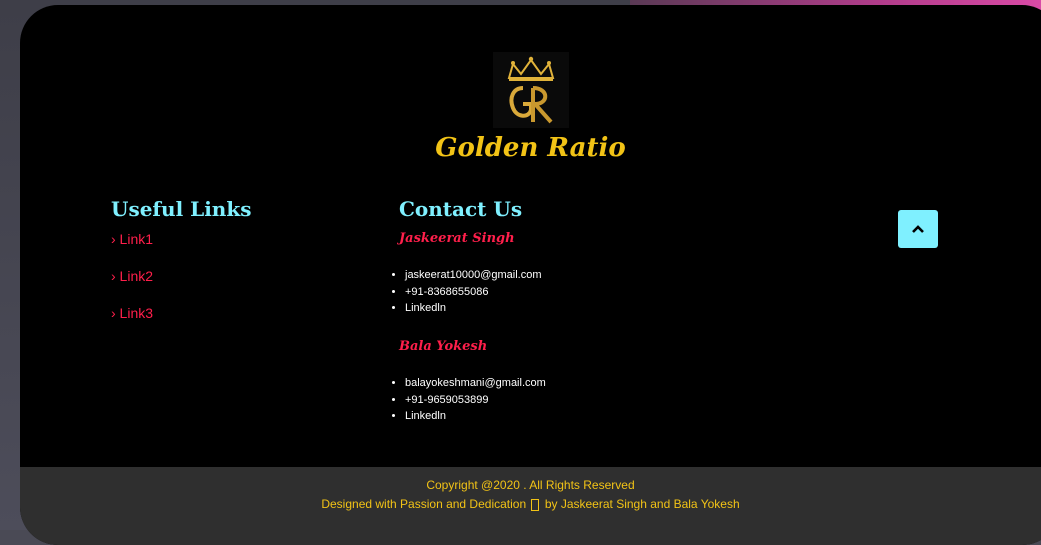 This screenshot has height=545, width=1041. I want to click on useful-links-heading: Useful Links, so click(181, 209).